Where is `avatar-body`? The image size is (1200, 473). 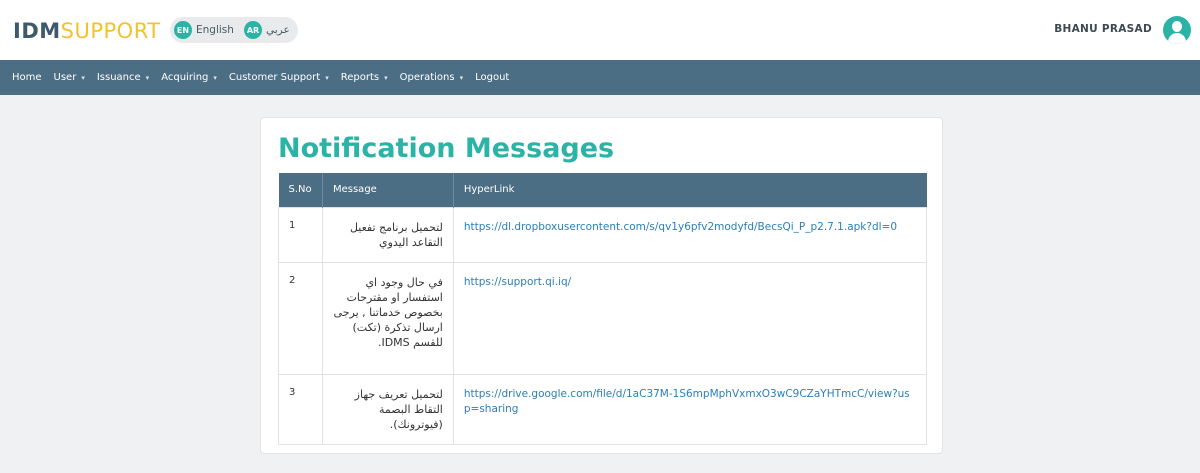 avatar-body is located at coordinates (1177, 38).